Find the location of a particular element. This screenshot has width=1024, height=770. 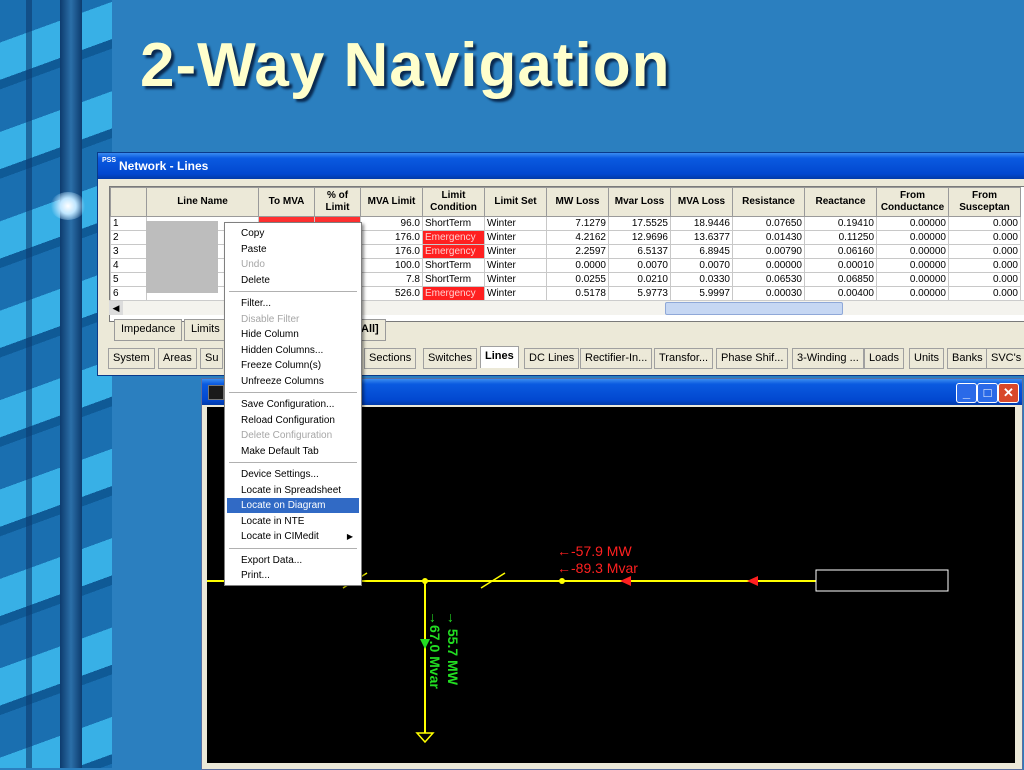

table-cell: 2.2597 is located at coordinates (577, 251).